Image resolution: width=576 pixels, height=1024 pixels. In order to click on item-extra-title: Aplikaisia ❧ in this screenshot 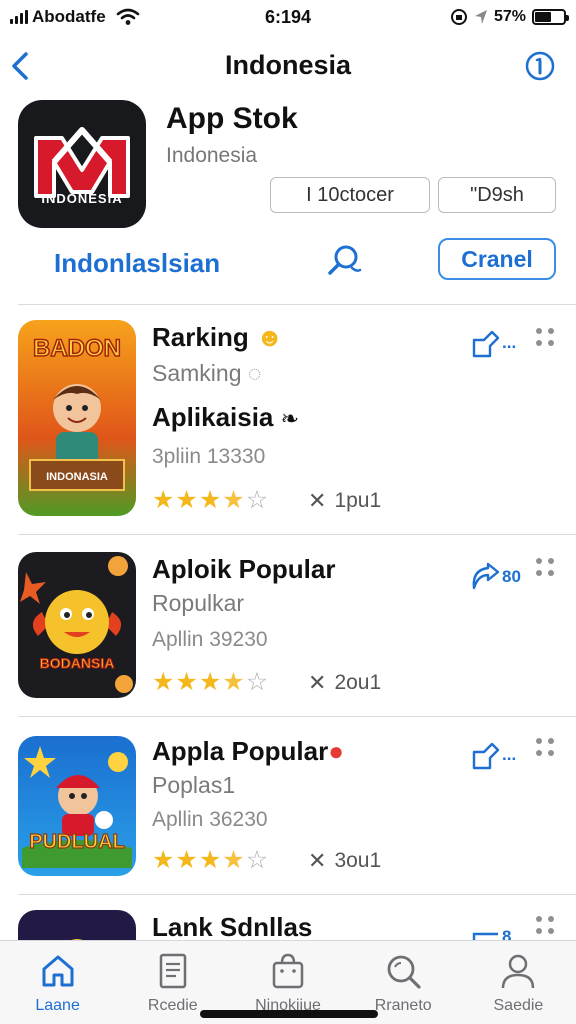, I will do `click(226, 417)`.